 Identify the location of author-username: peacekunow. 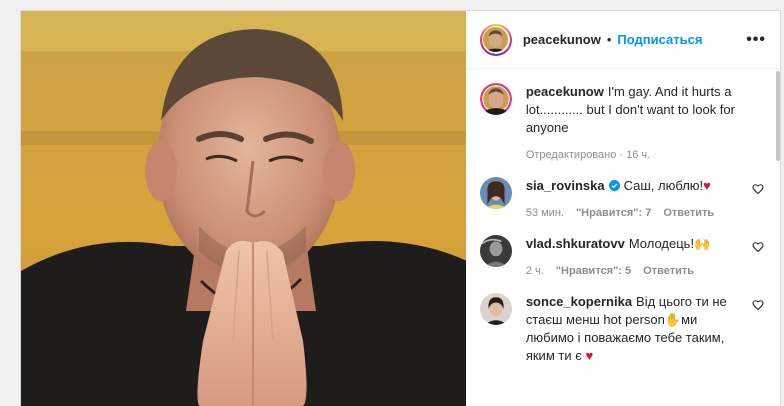
(562, 39).